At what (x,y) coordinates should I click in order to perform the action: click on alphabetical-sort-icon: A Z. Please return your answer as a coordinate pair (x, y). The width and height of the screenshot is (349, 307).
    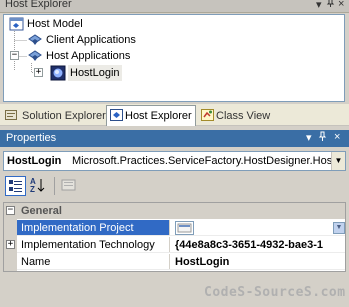
    Looking at the image, I should click on (37, 185).